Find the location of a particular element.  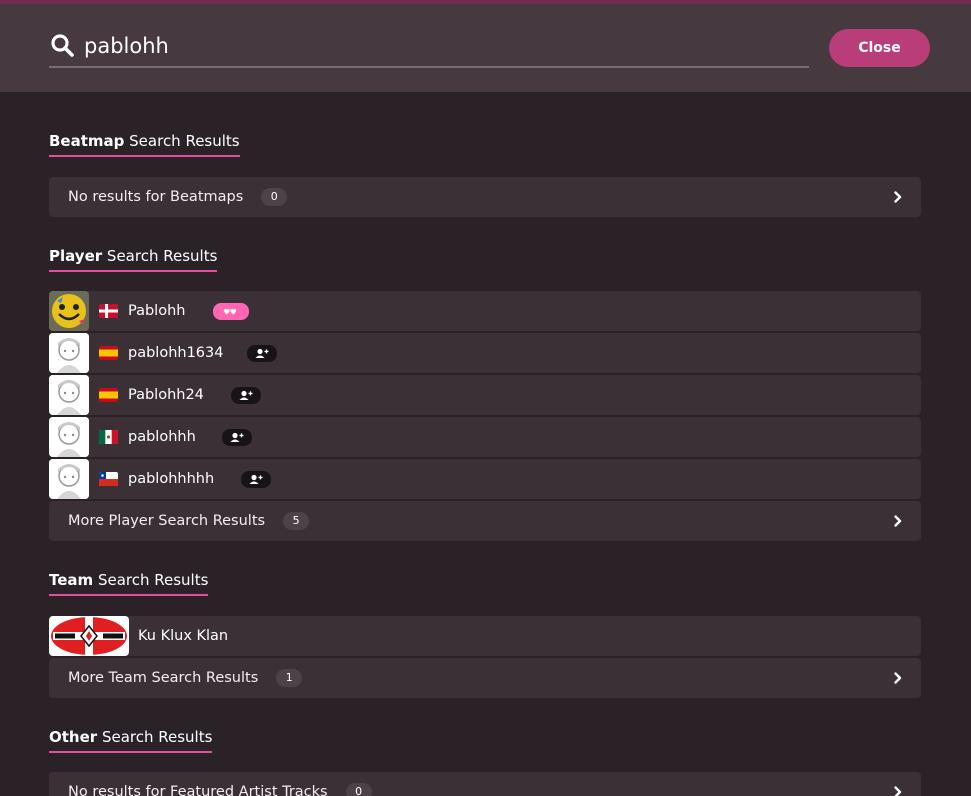

team-name: Ku Klux Klan is located at coordinates (183, 636).